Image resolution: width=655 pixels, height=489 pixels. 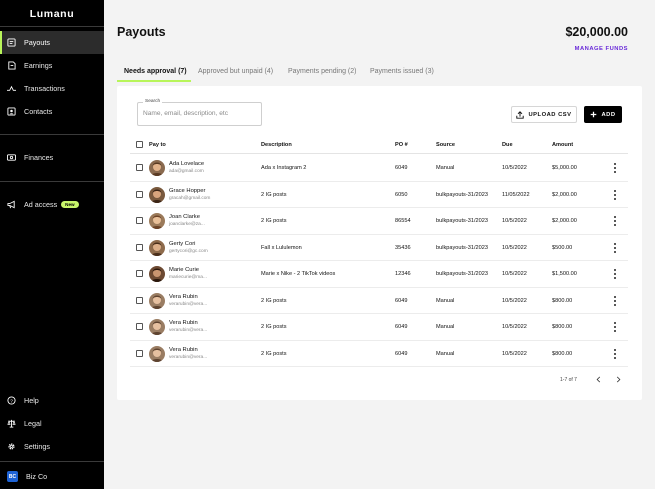 What do you see at coordinates (11, 88) in the screenshot?
I see `transactions-icon` at bounding box center [11, 88].